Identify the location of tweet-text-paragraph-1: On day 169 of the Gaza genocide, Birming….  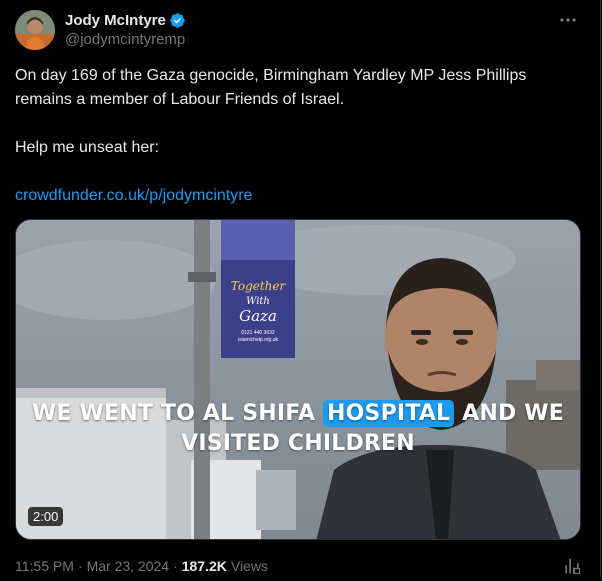
(271, 87).